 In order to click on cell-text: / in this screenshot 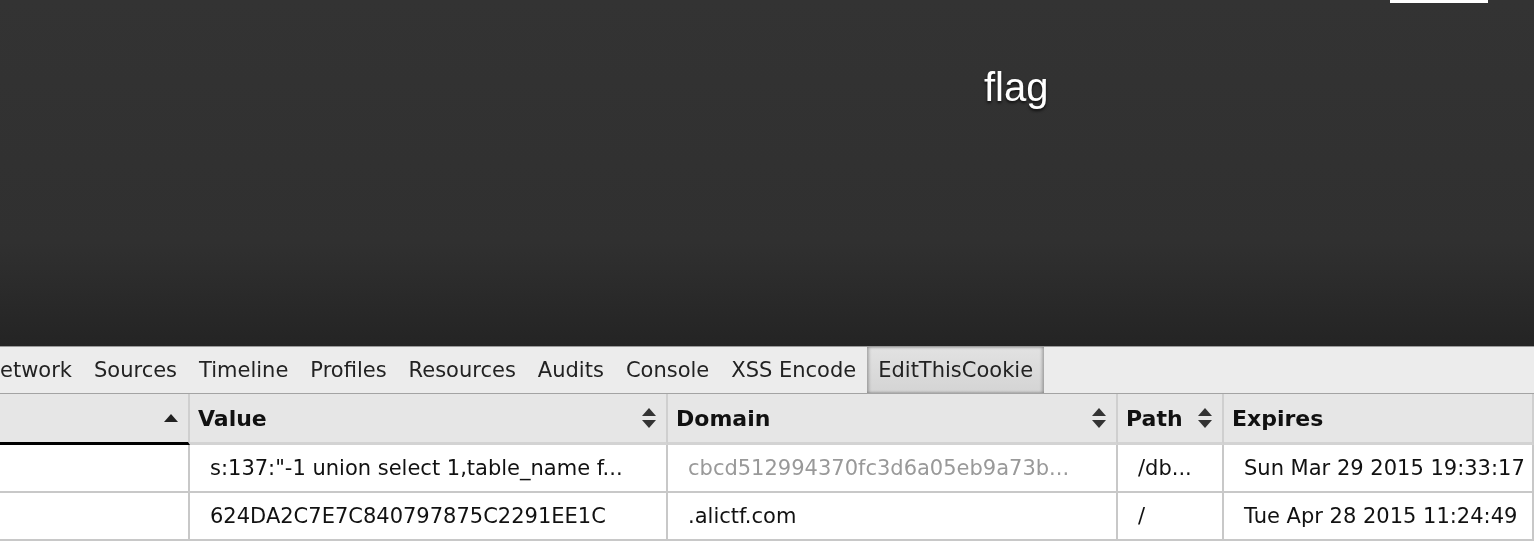, I will do `click(1142, 516)`.